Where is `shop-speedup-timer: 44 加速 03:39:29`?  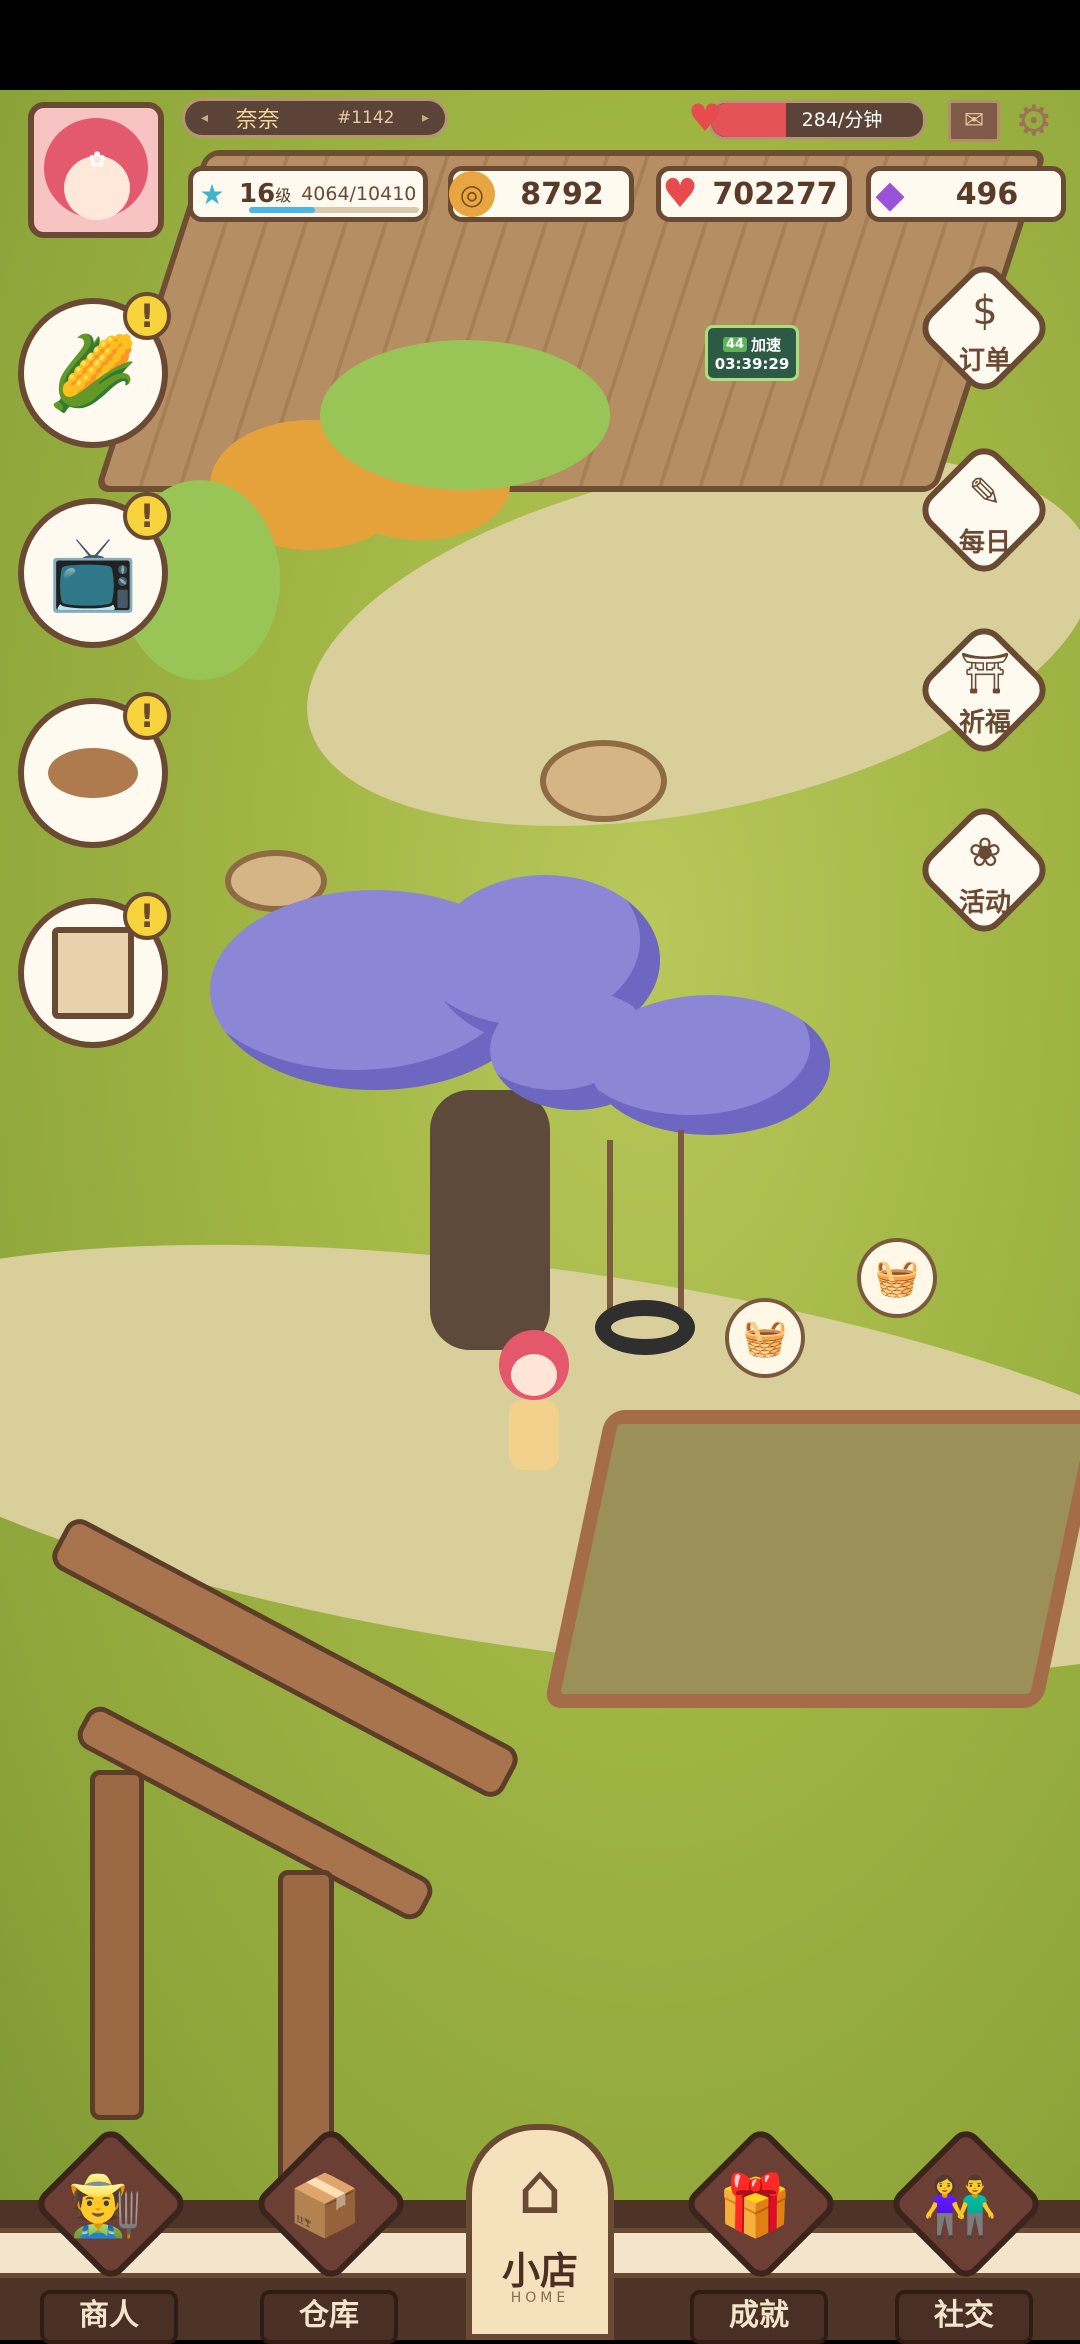
shop-speedup-timer: 44 加速 03:39:29 is located at coordinates (752, 353).